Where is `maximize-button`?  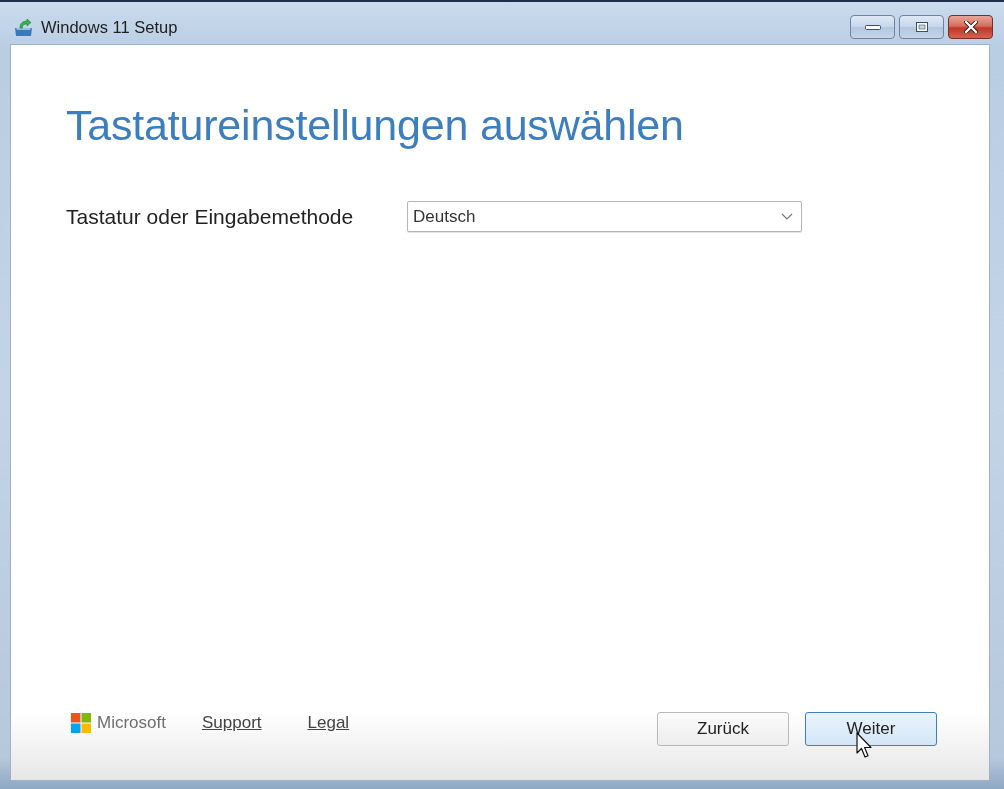 maximize-button is located at coordinates (921, 27).